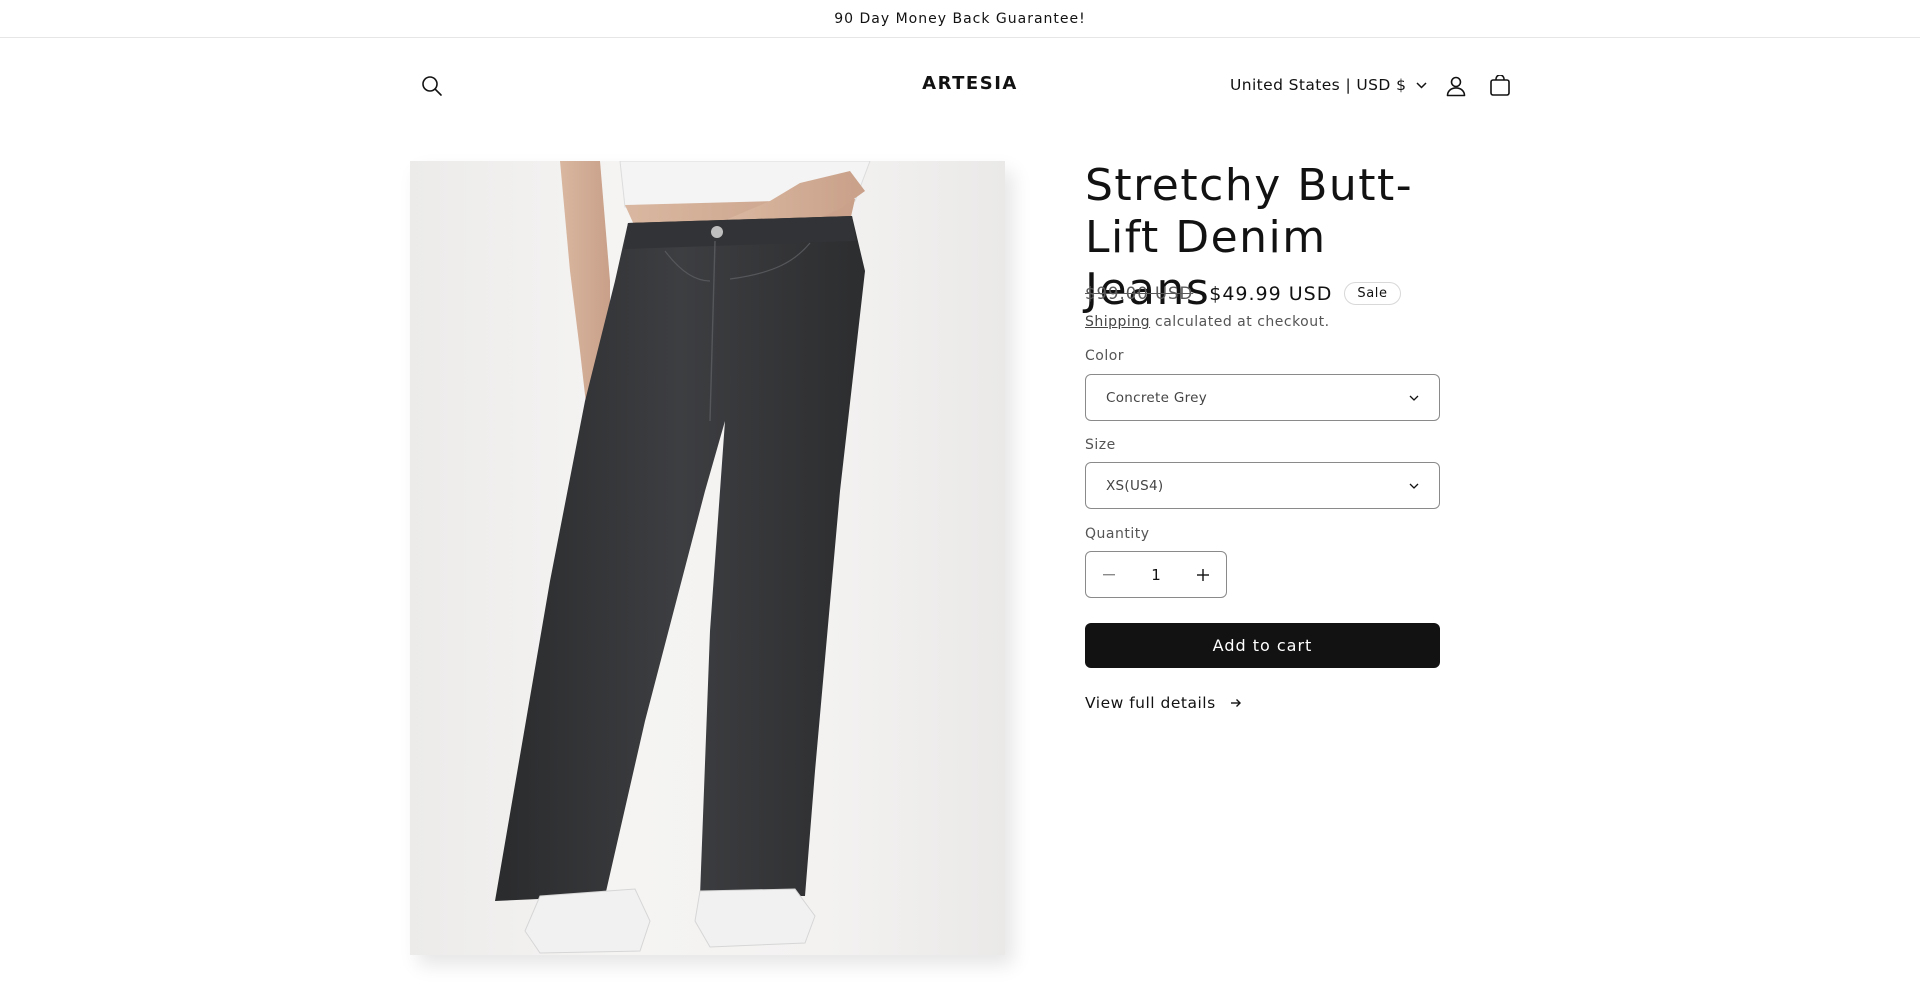 This screenshot has width=1920, height=993. I want to click on color-label: Color, so click(1105, 356).